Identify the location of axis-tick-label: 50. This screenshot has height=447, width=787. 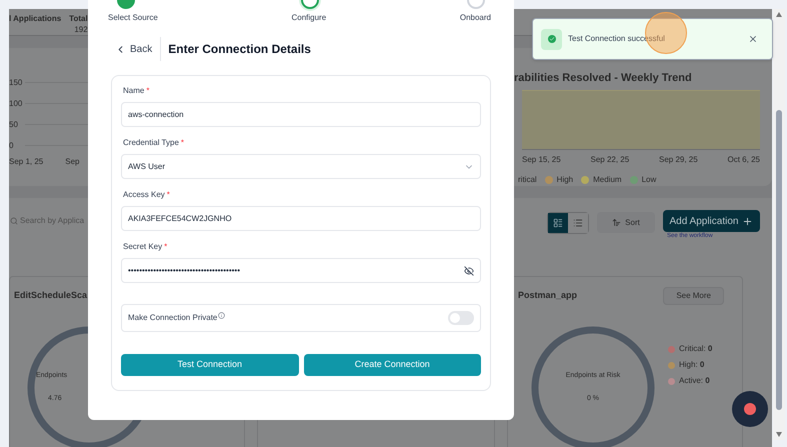
(14, 124).